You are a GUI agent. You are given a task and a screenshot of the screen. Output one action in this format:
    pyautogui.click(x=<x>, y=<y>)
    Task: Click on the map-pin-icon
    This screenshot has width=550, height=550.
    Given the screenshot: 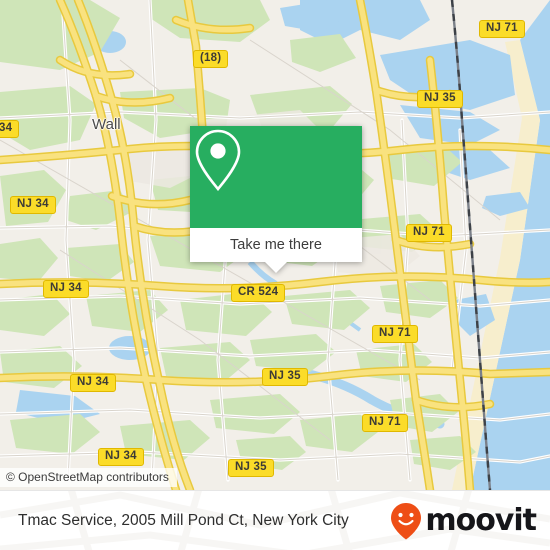 What is the action you would take?
    pyautogui.click(x=218, y=160)
    